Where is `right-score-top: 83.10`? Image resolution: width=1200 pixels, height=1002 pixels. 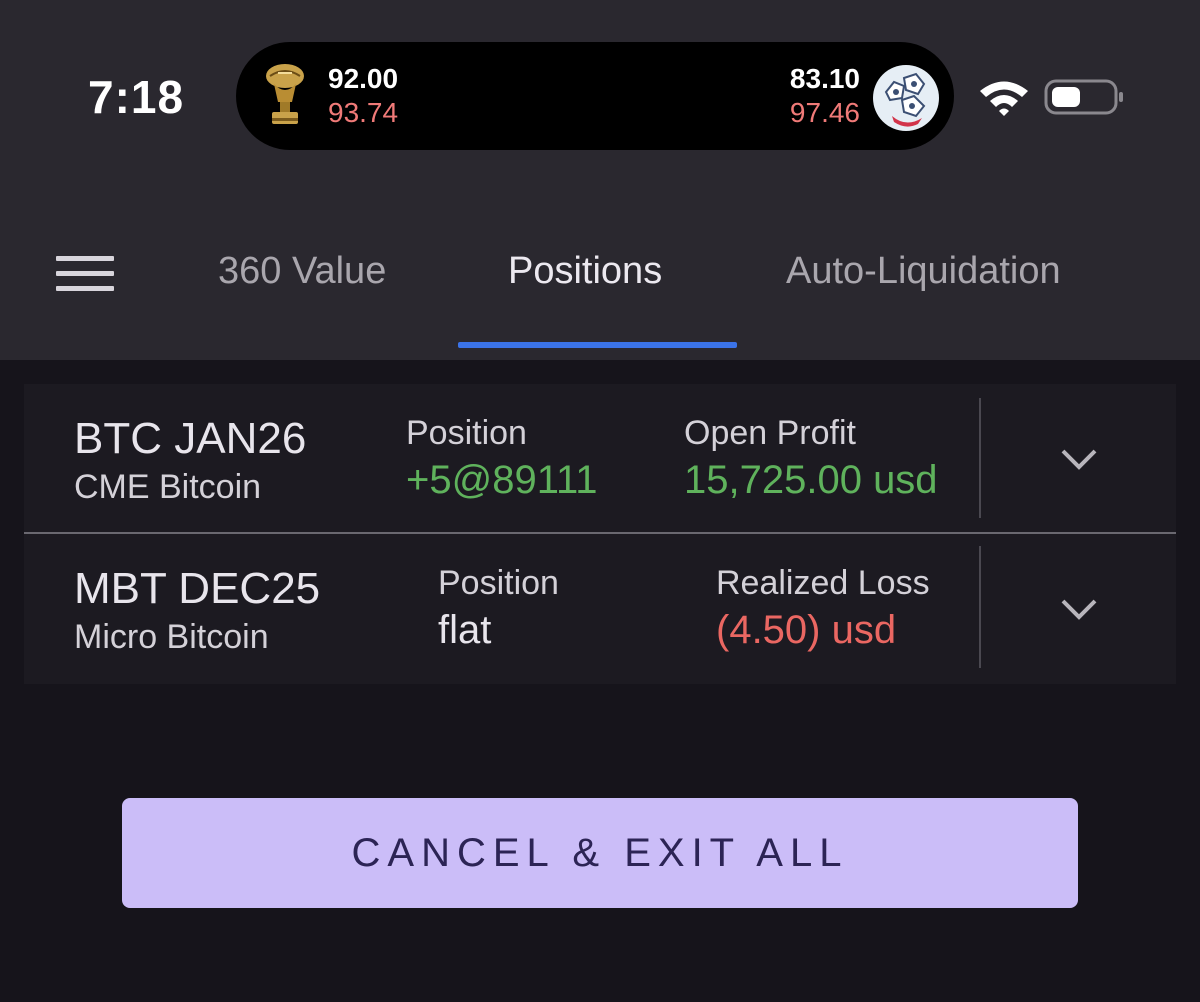 right-score-top: 83.10 is located at coordinates (824, 78).